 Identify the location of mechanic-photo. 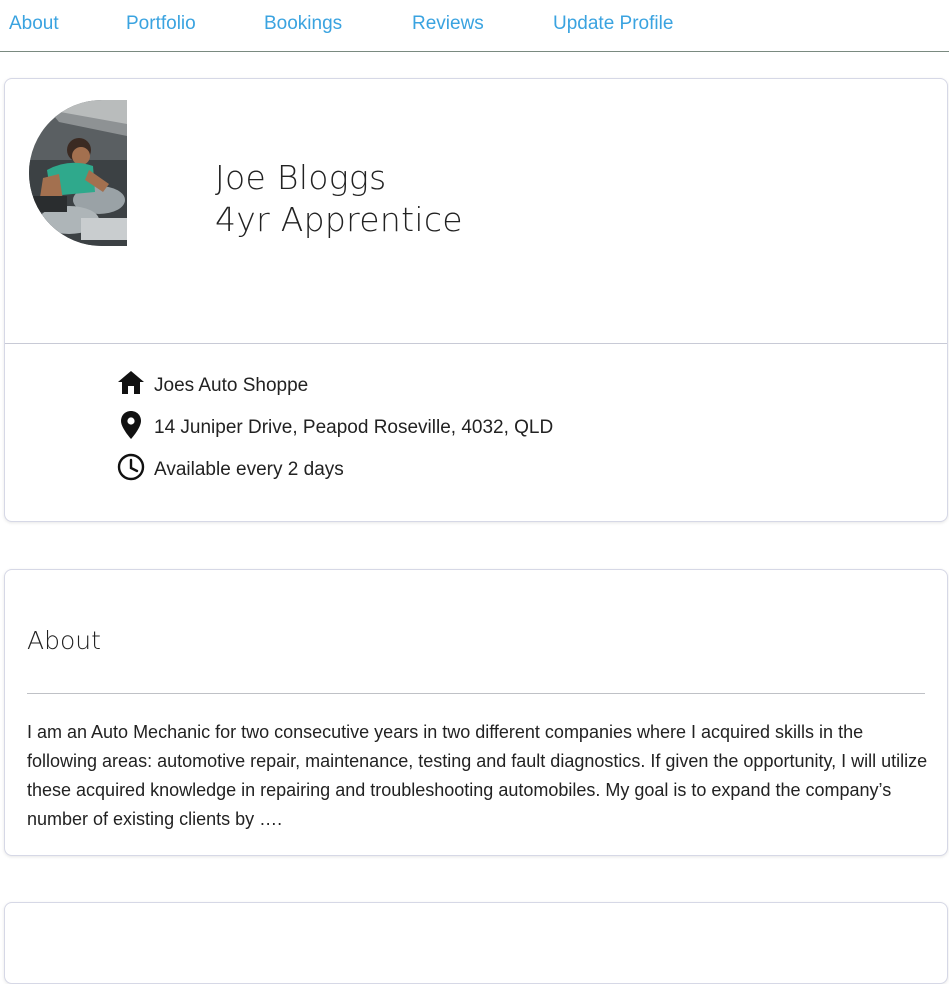
(78, 173).